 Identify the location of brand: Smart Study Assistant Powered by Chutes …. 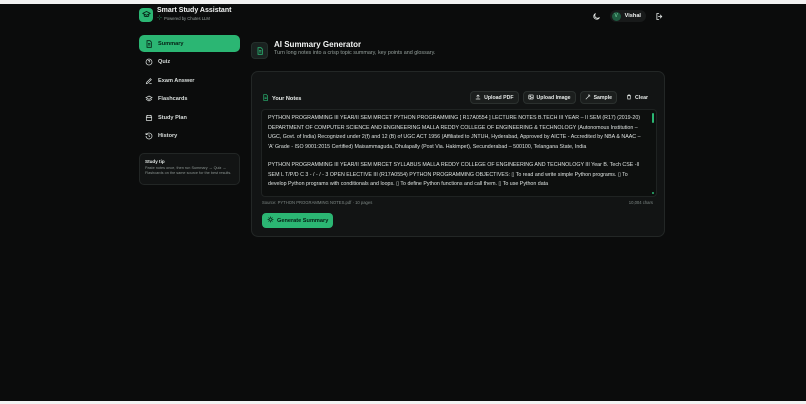
(185, 14).